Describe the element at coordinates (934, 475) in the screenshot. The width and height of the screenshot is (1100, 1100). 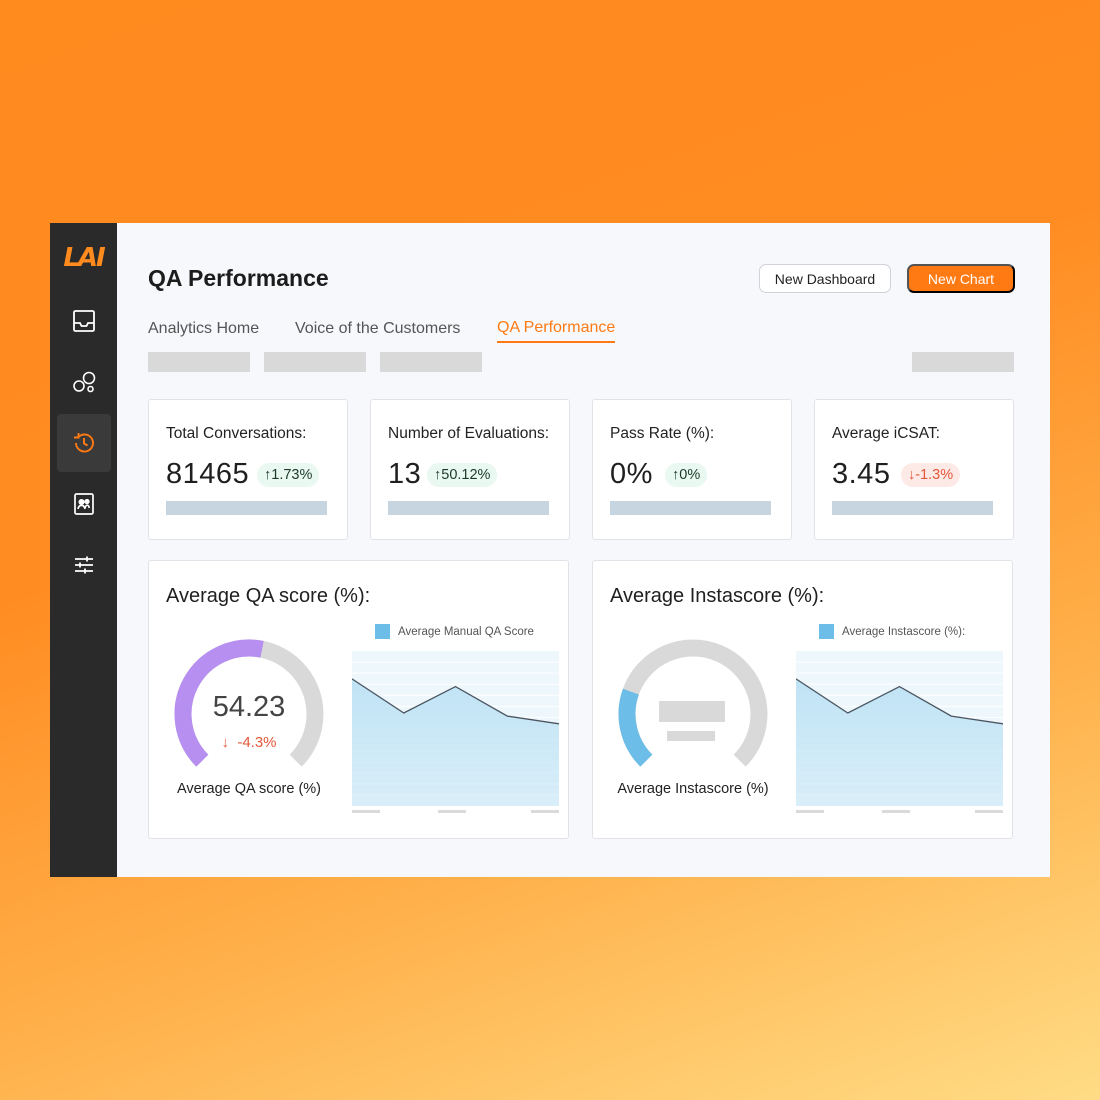
I see `kpi-delta-value: -1.3%` at that location.